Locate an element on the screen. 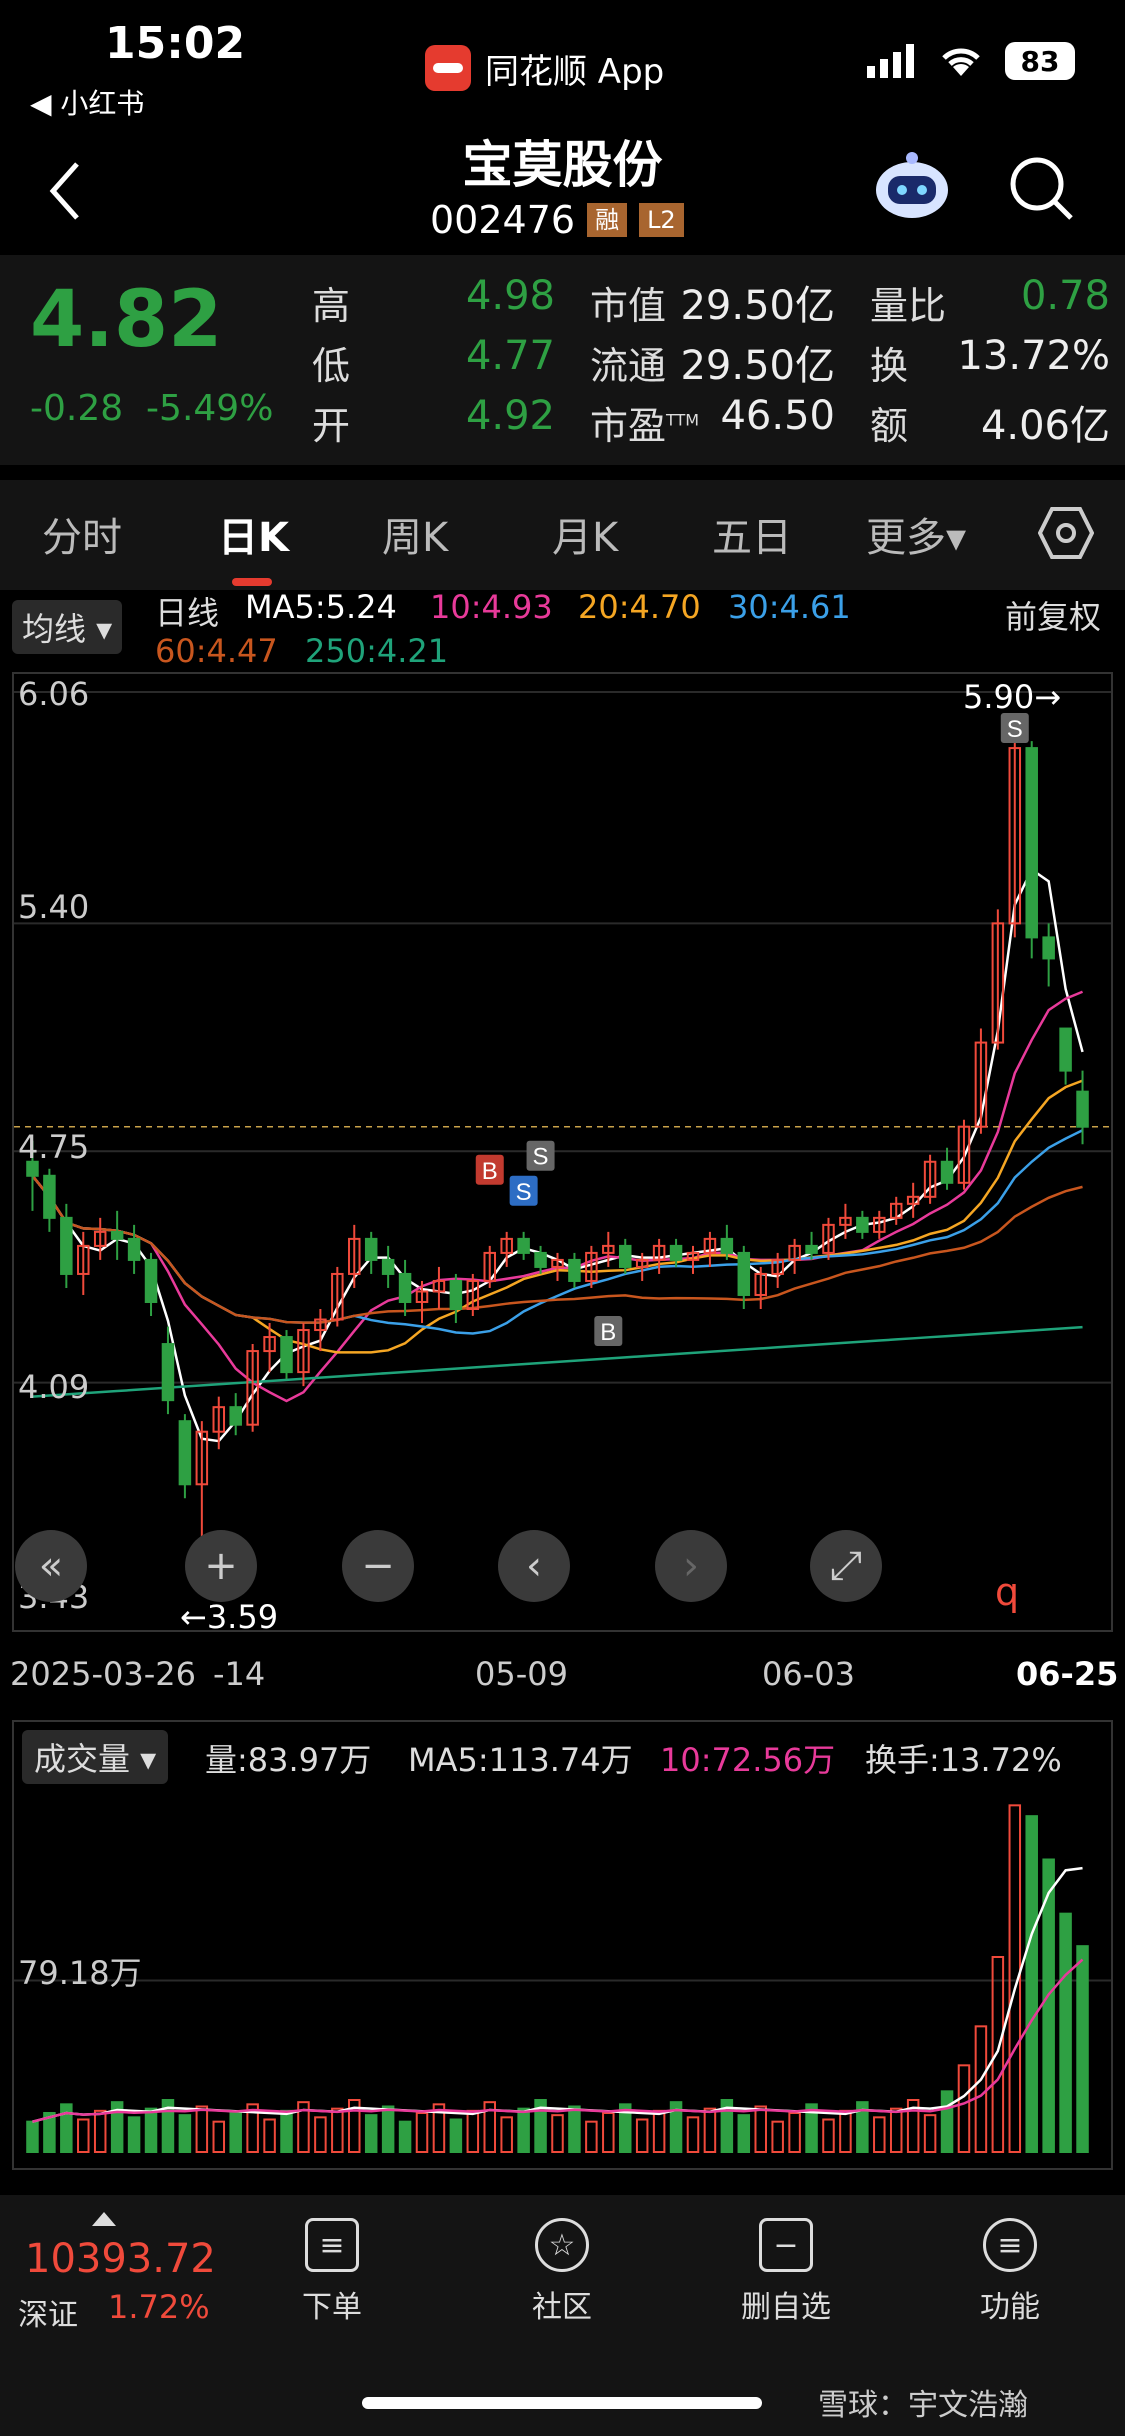  tab-daily-k: 日K is located at coordinates (253, 534).